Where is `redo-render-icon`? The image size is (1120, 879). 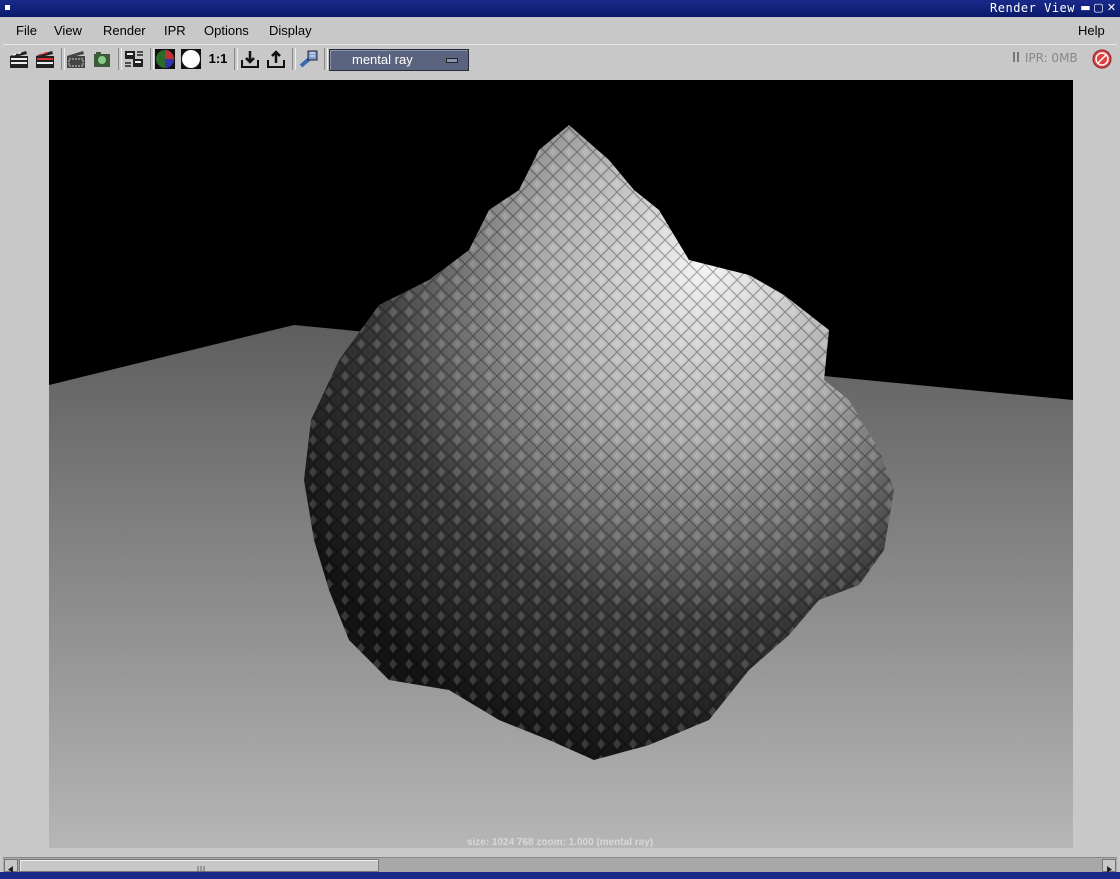
redo-render-icon is located at coordinates (45, 59).